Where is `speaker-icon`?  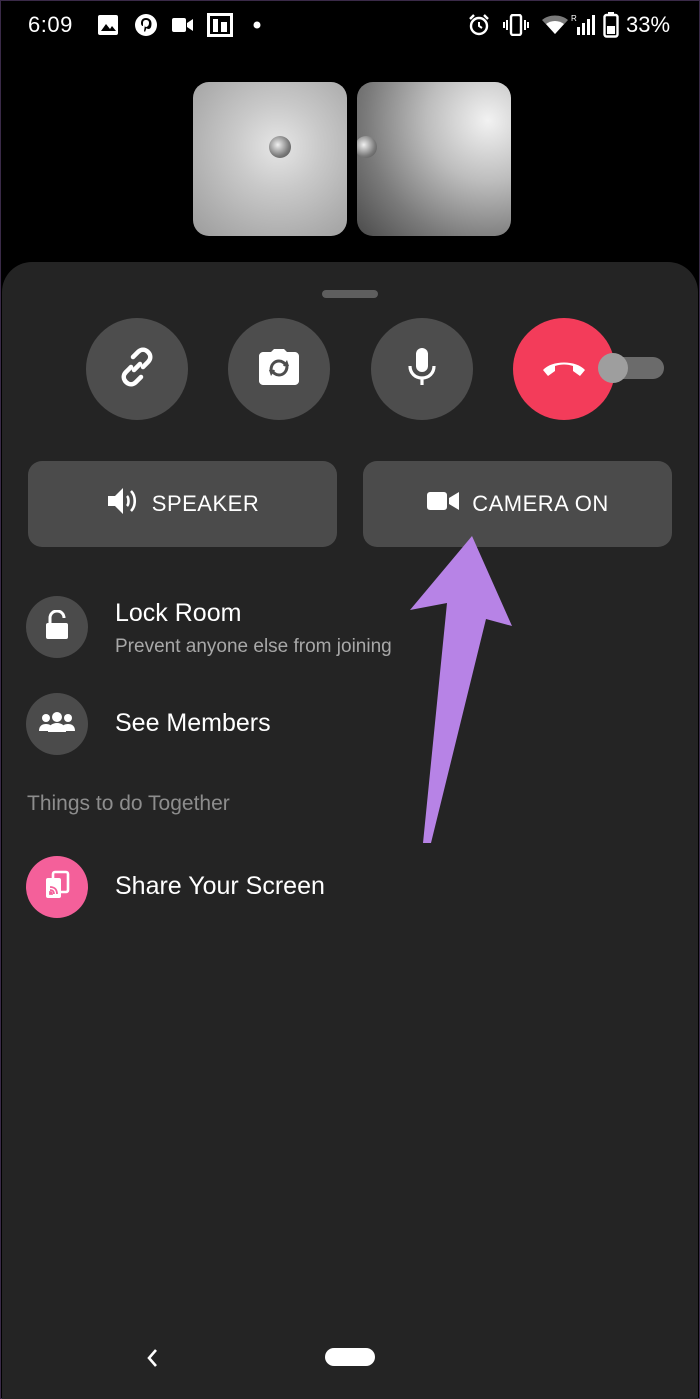
speaker-icon is located at coordinates (123, 504).